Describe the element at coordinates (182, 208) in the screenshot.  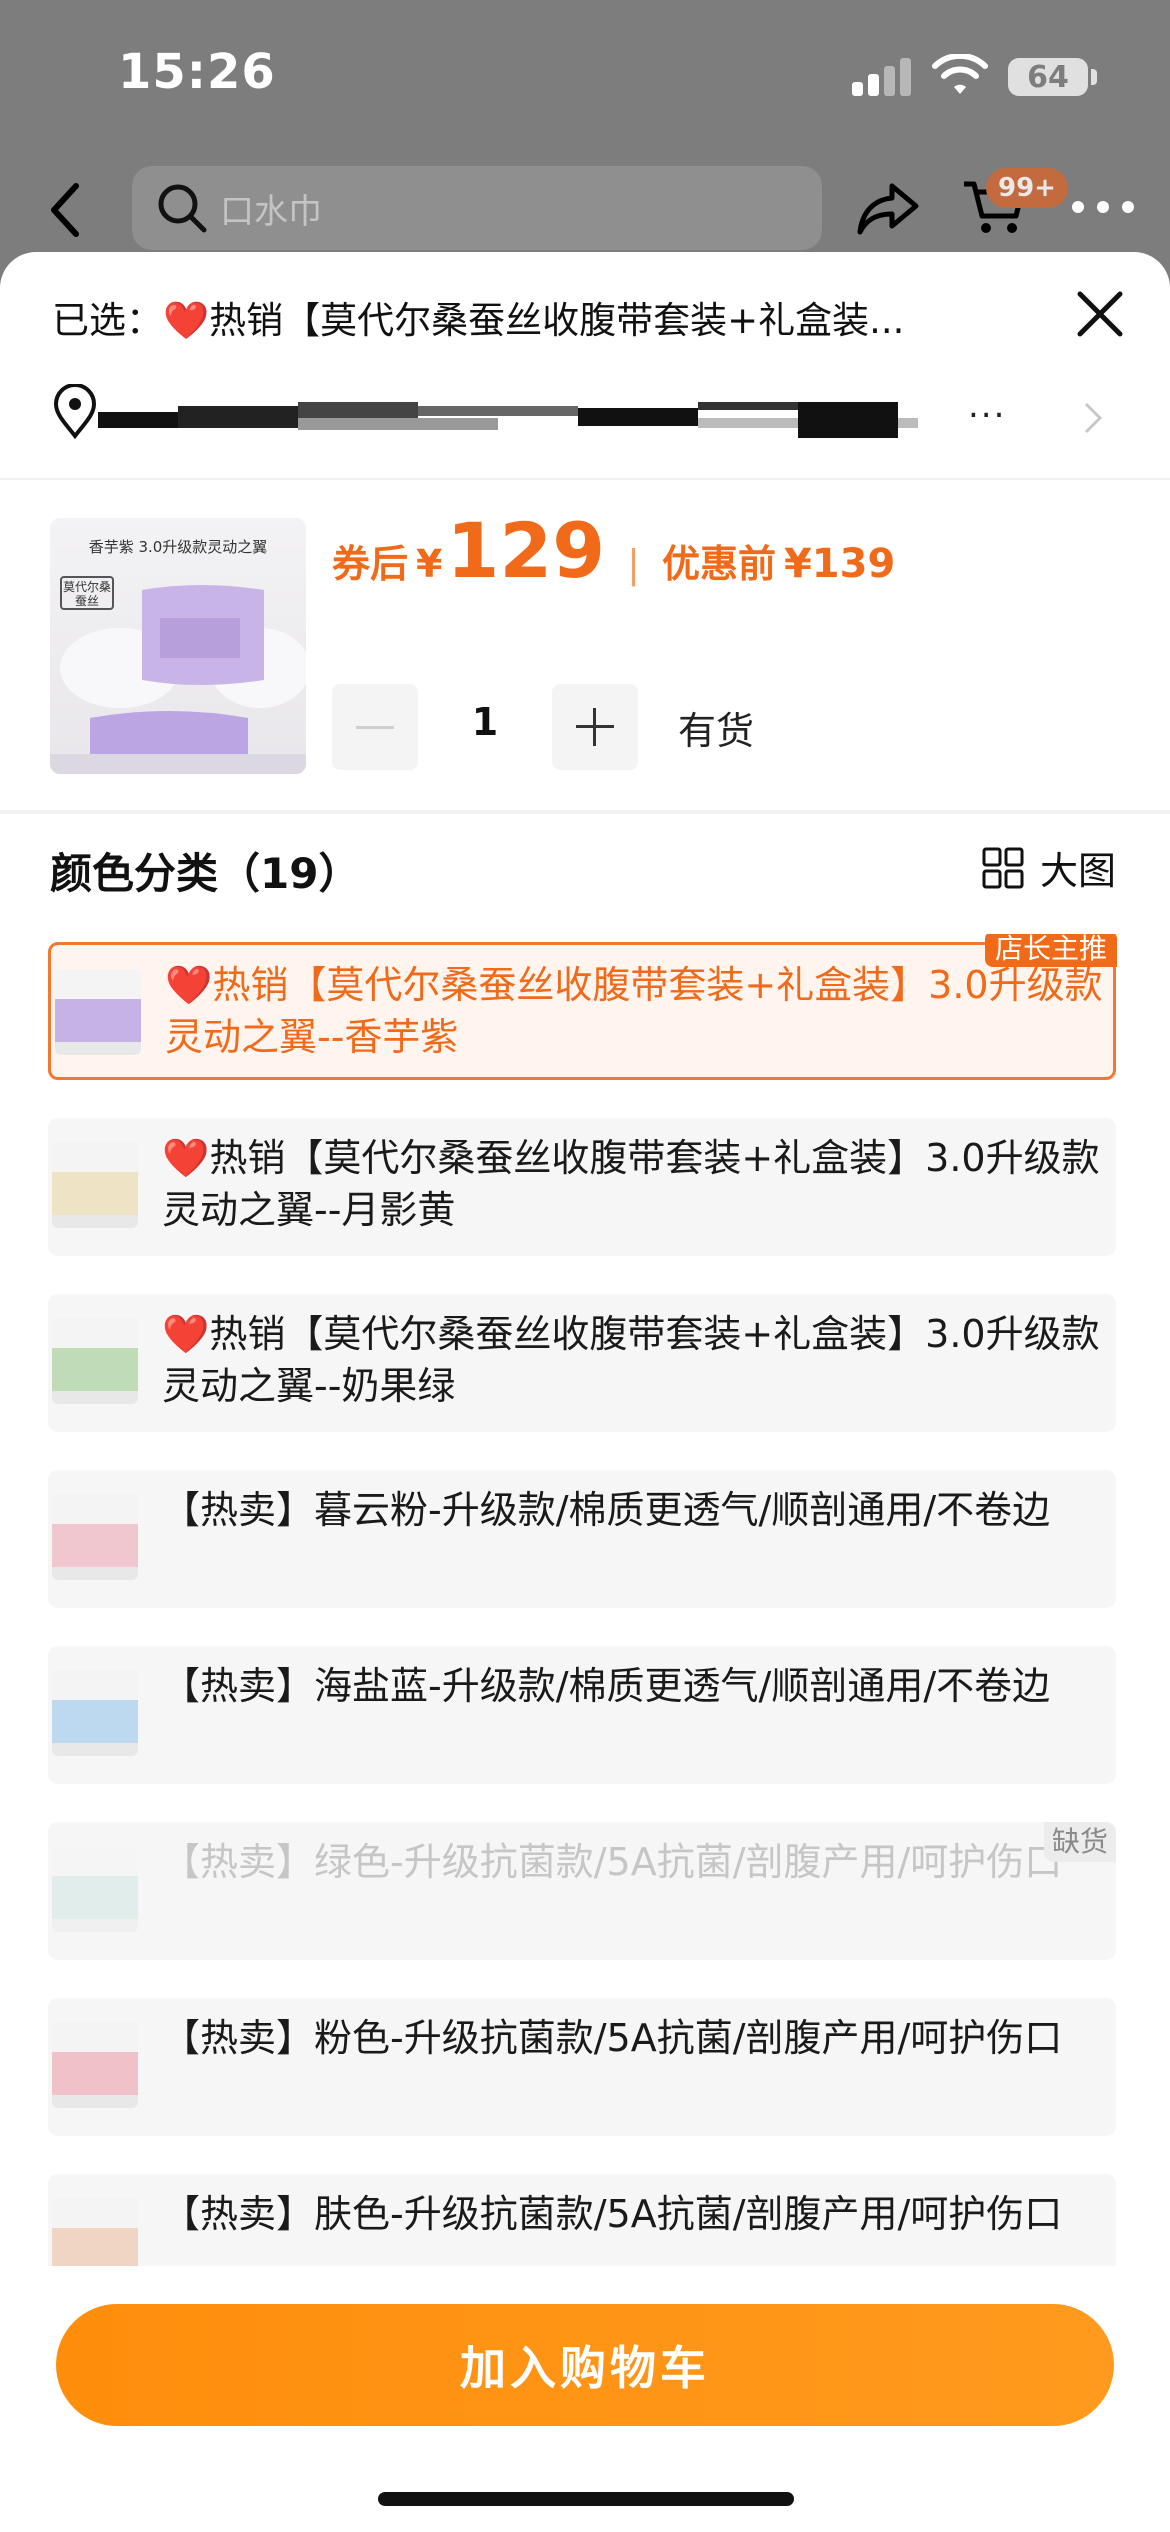
I see `search-icon` at that location.